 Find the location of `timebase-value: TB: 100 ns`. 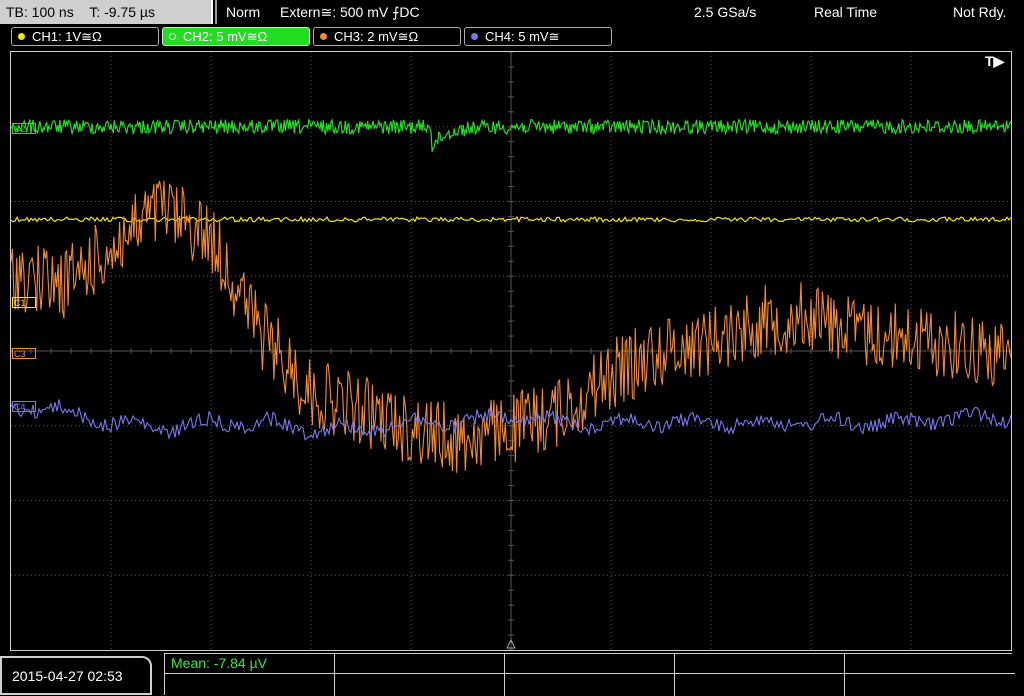

timebase-value: TB: 100 ns is located at coordinates (40, 12).